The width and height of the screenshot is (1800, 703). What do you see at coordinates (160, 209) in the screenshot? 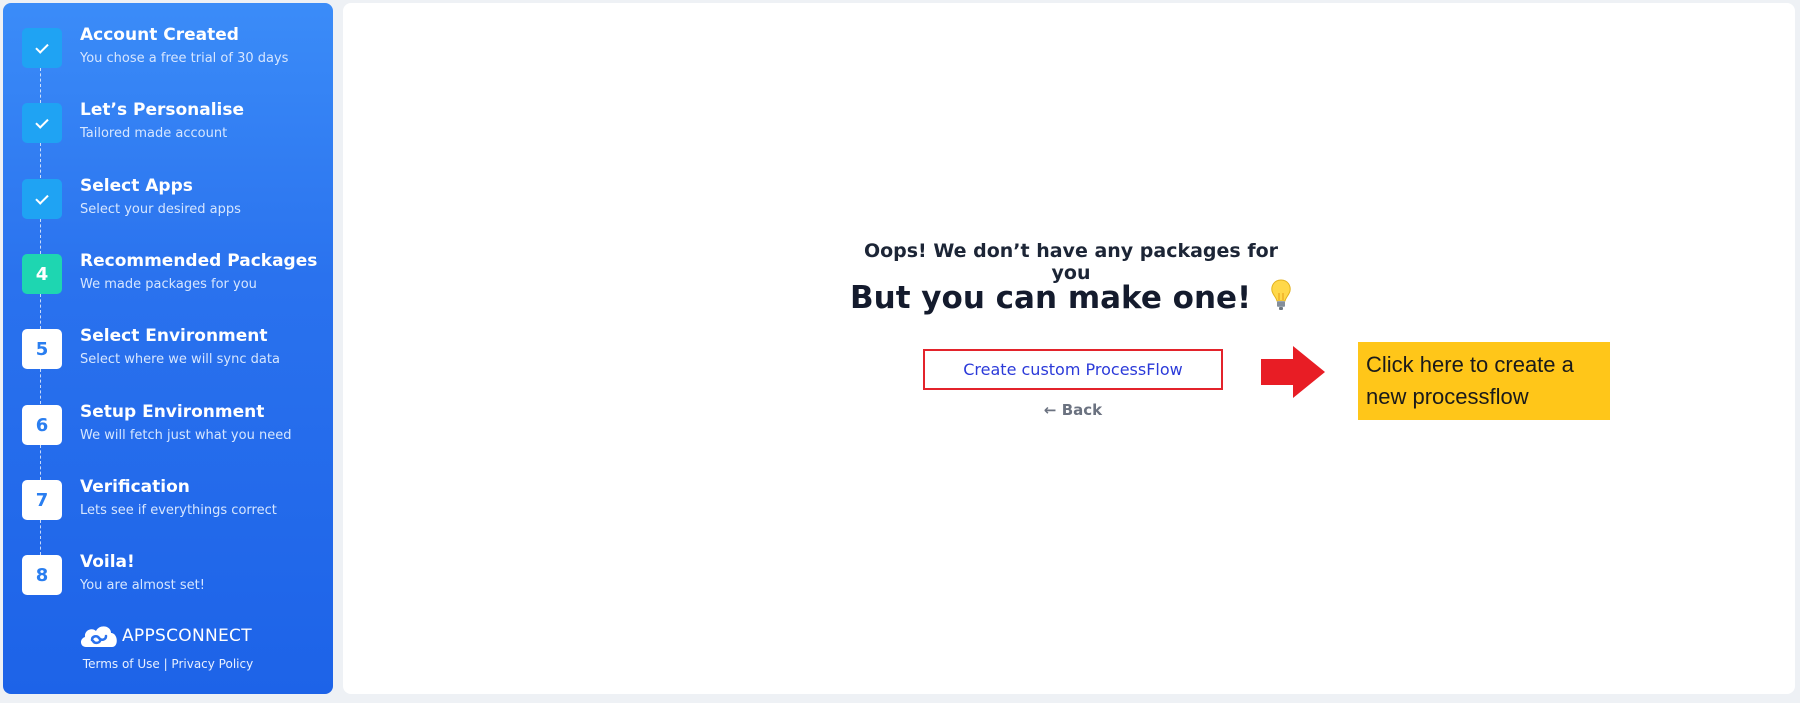
I see `step-subtitle: Select your desired apps` at bounding box center [160, 209].